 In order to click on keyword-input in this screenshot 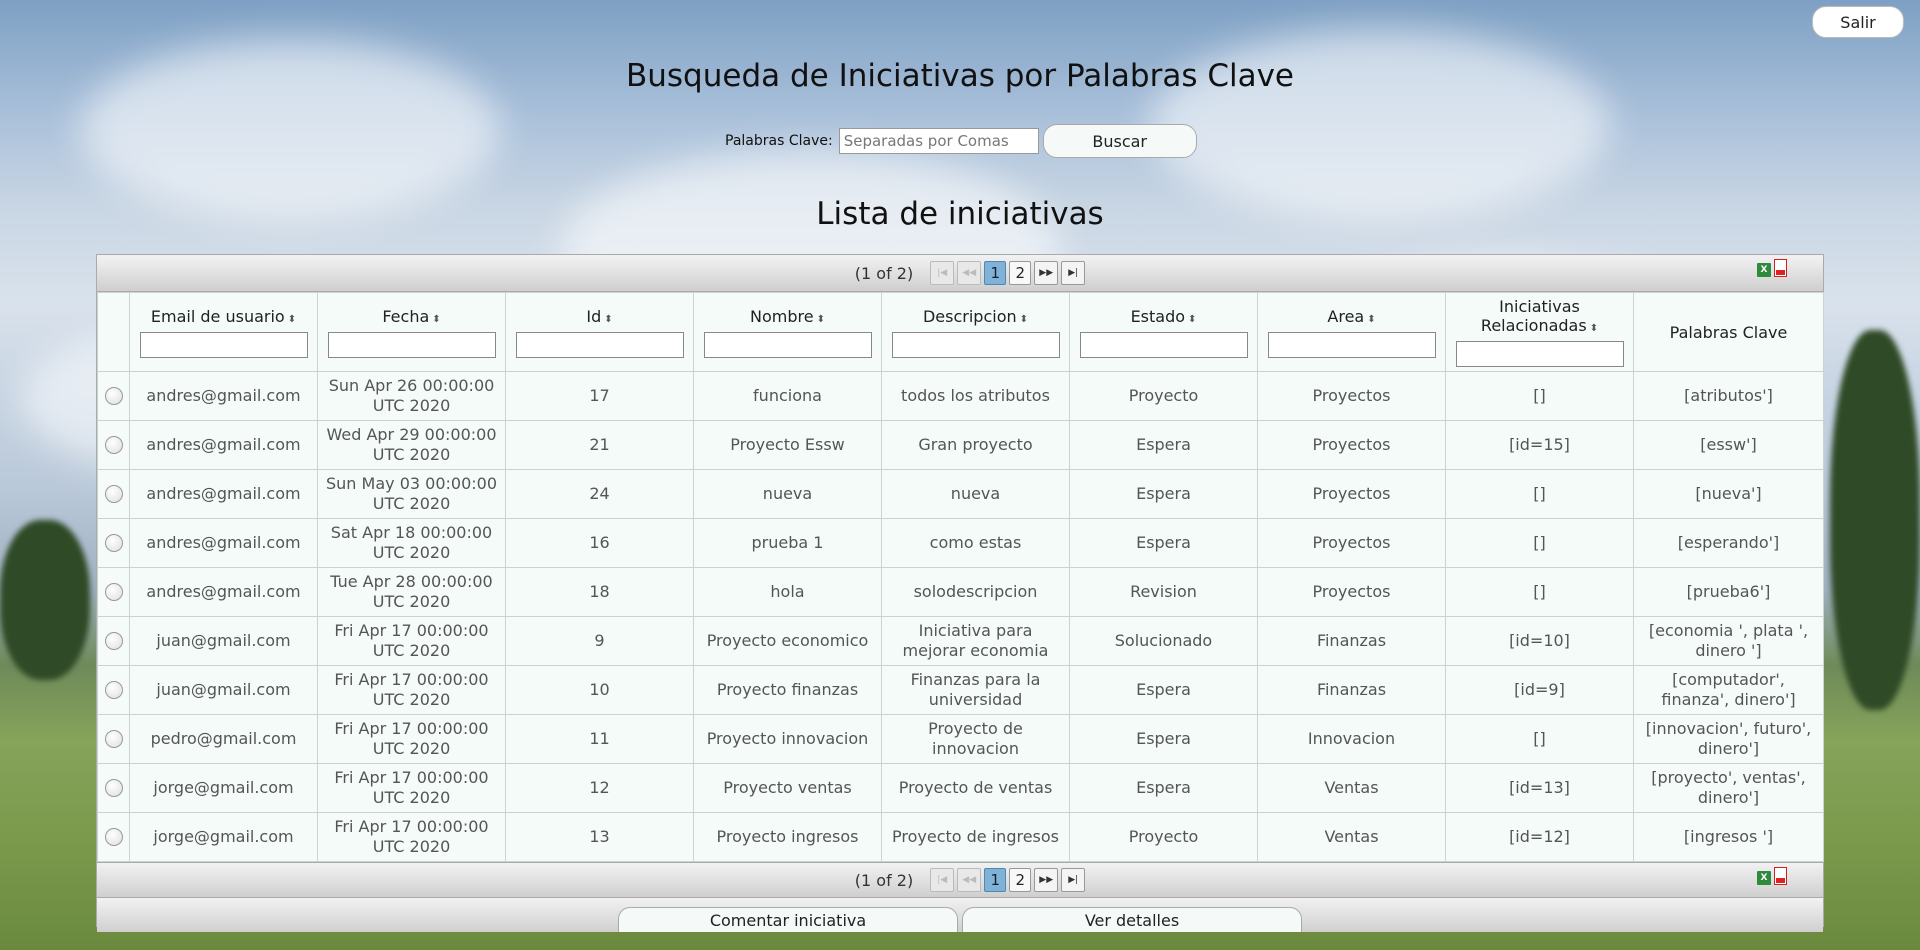, I will do `click(938, 141)`.